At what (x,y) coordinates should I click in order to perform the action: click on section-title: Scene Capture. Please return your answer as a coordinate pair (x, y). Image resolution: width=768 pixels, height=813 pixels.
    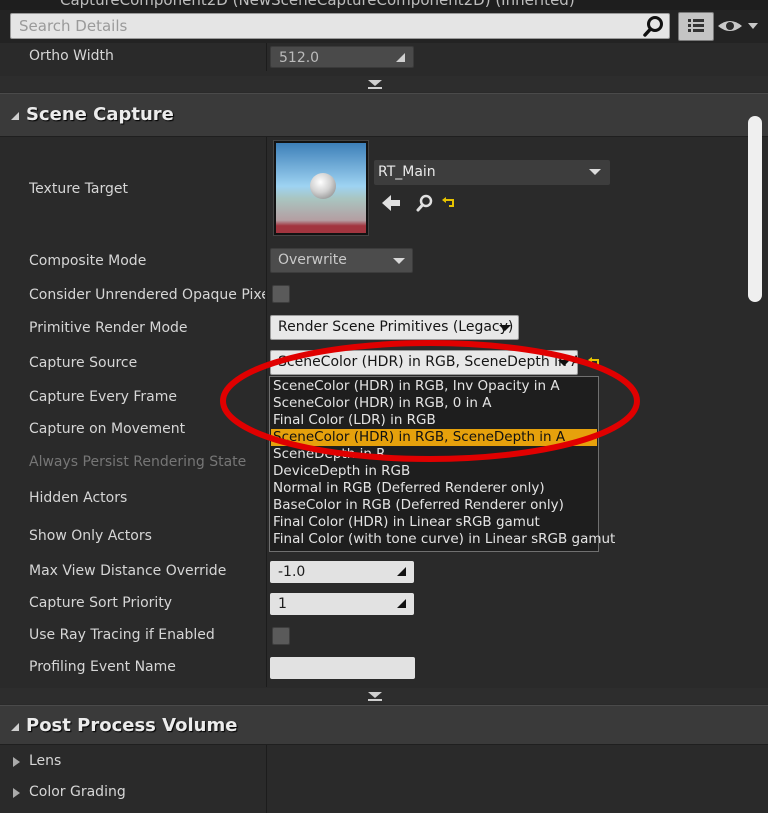
    Looking at the image, I should click on (100, 114).